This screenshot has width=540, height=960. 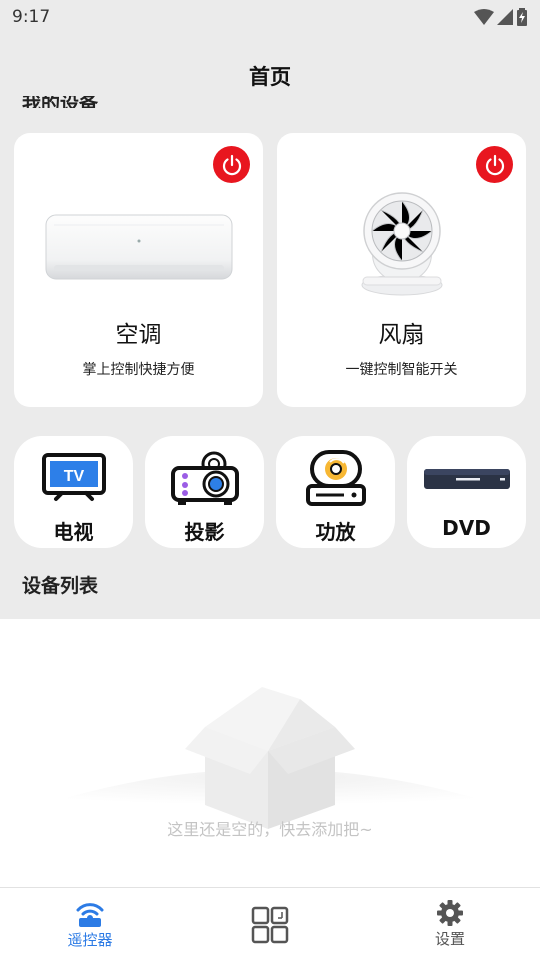 What do you see at coordinates (505, 17) in the screenshot?
I see `signal-icon` at bounding box center [505, 17].